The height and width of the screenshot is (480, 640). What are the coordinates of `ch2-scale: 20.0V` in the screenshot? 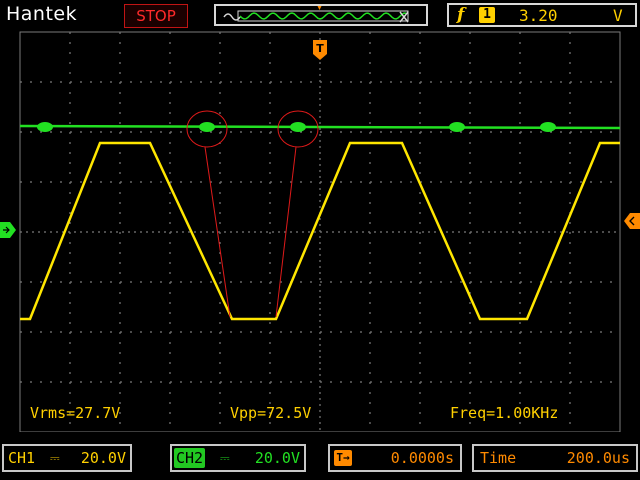 It's located at (277, 458).